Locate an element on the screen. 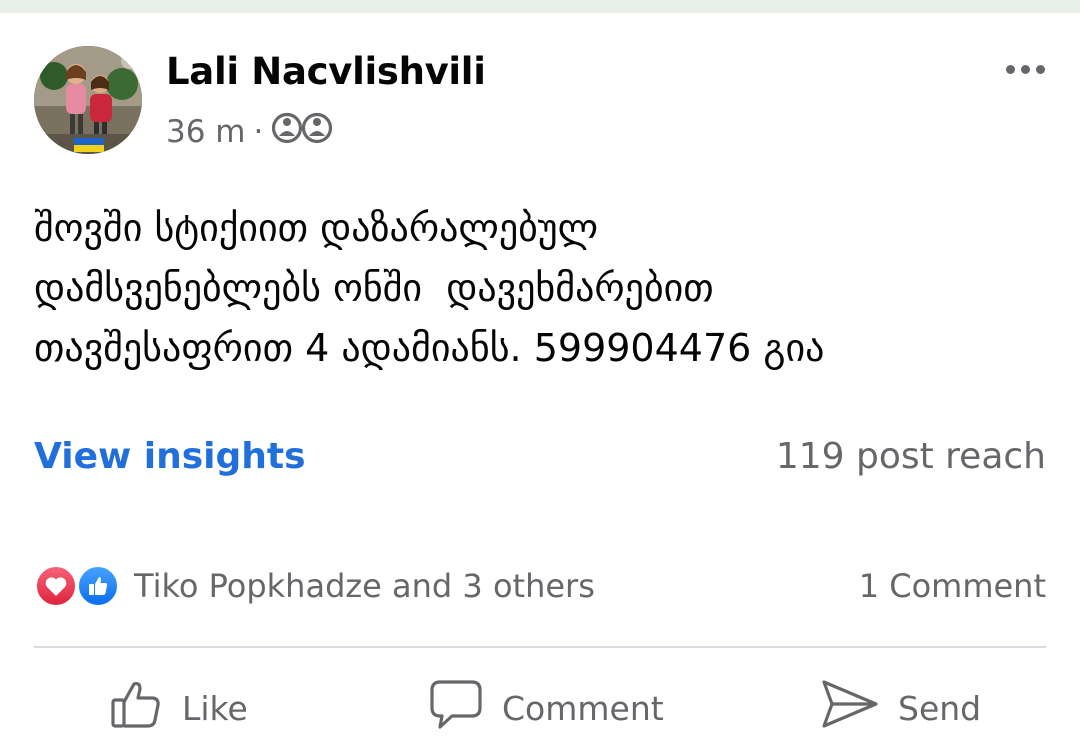  post-meta: 36 m · is located at coordinates (249, 132).